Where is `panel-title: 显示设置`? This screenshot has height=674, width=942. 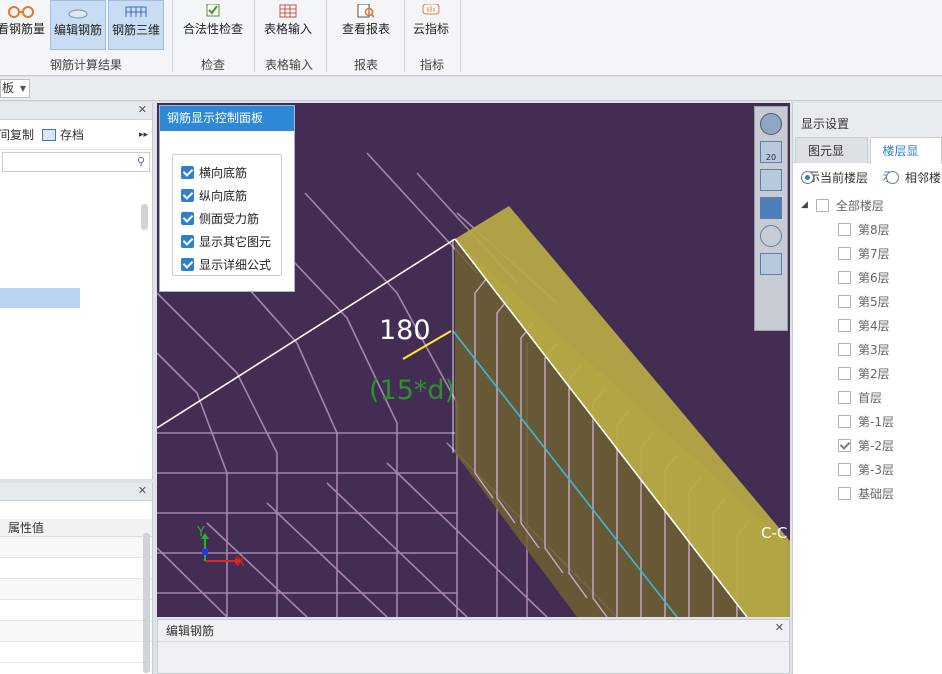 panel-title: 显示设置 is located at coordinates (867, 120).